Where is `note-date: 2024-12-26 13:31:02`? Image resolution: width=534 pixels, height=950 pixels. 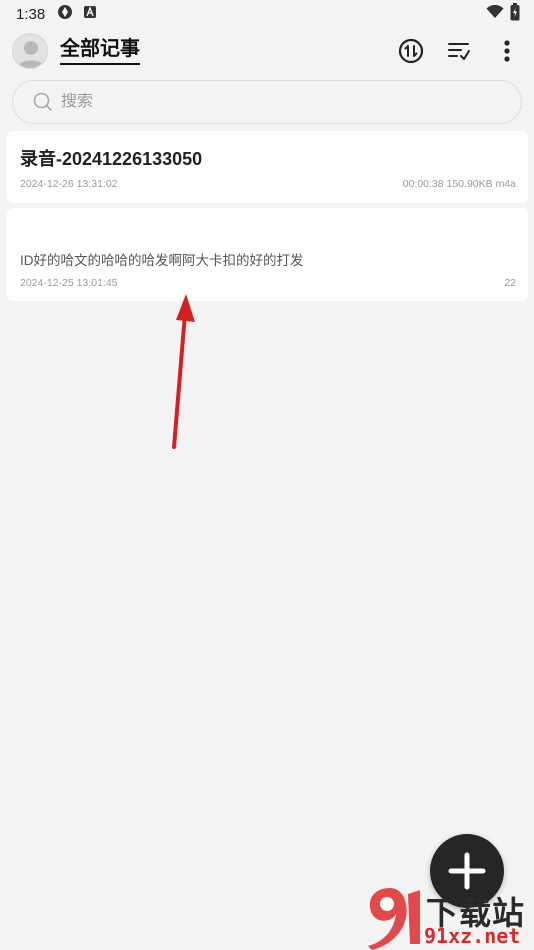
note-date: 2024-12-26 13:31:02 is located at coordinates (69, 184).